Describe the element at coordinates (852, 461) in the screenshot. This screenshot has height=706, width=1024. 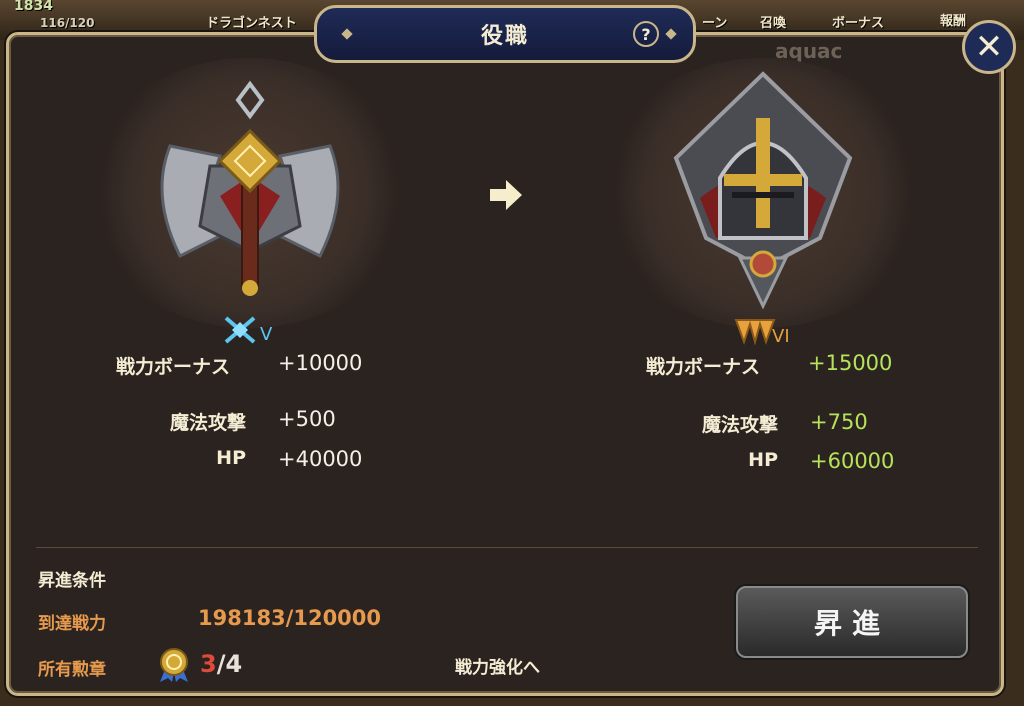
I see `next-hp-value: +60000` at that location.